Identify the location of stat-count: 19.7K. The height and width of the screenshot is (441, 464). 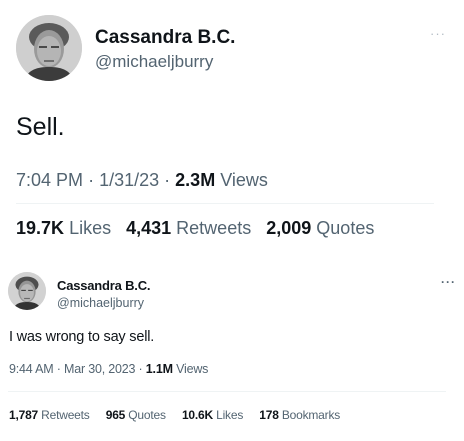
(40, 228).